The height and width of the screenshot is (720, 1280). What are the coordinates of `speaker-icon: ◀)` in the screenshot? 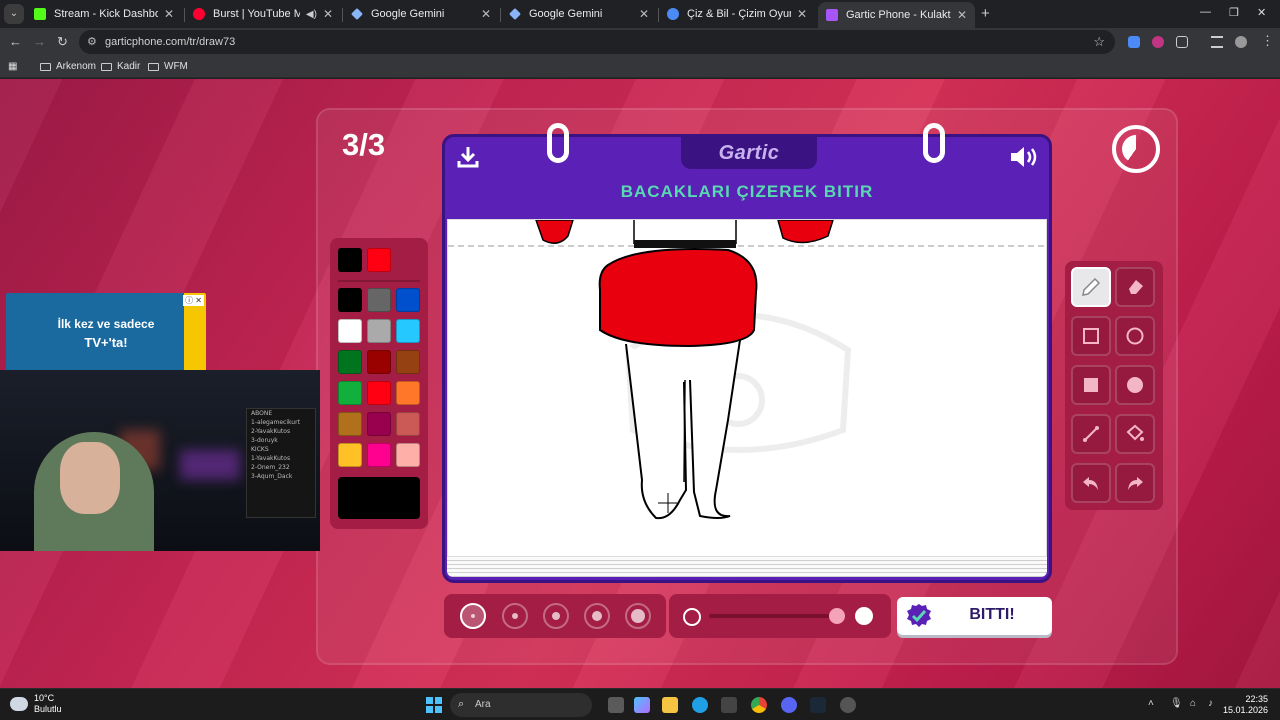 It's located at (311, 14).